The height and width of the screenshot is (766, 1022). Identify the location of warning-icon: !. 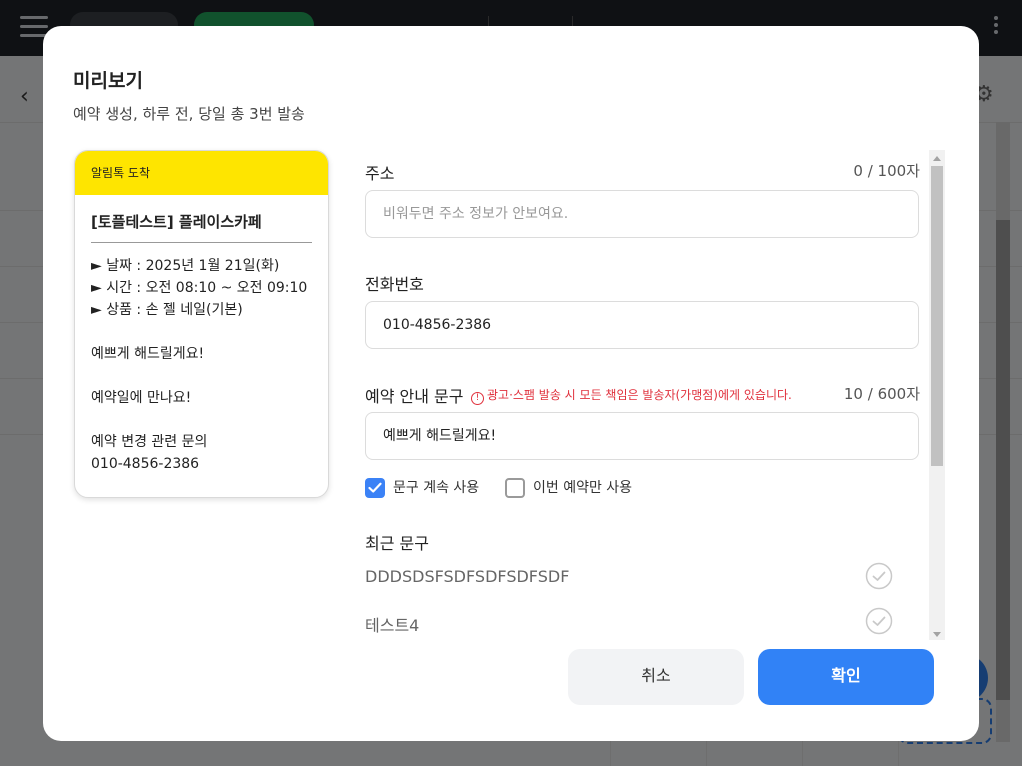
(477, 398).